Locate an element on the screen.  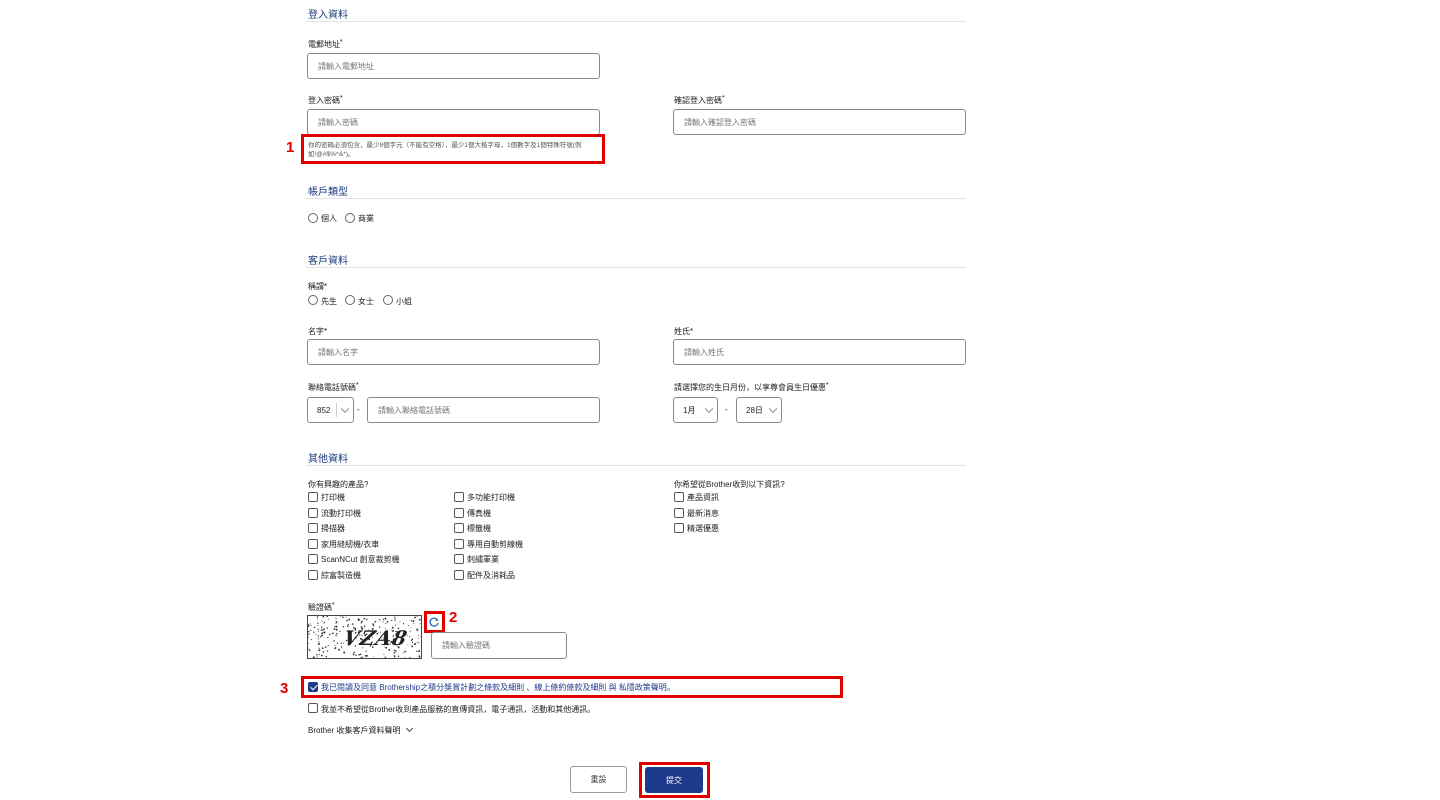
captcha-field is located at coordinates (499, 645).